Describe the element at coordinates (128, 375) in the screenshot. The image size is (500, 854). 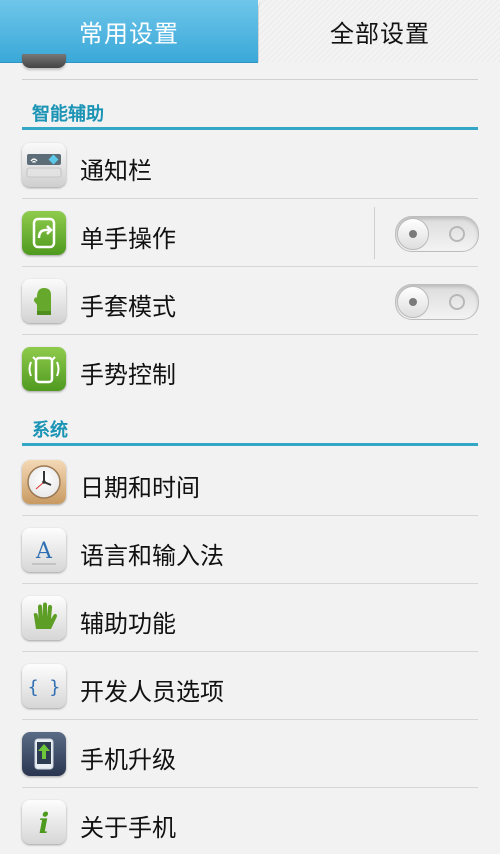
I see `list-item-label: 手势控制` at that location.